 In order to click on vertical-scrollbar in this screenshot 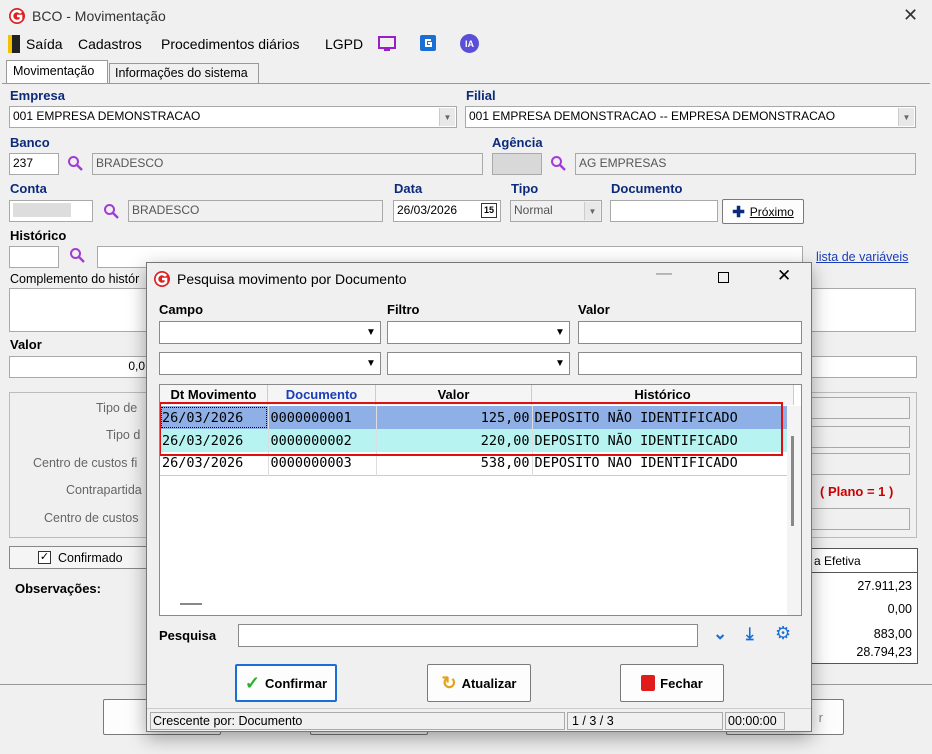, I will do `click(794, 510)`.